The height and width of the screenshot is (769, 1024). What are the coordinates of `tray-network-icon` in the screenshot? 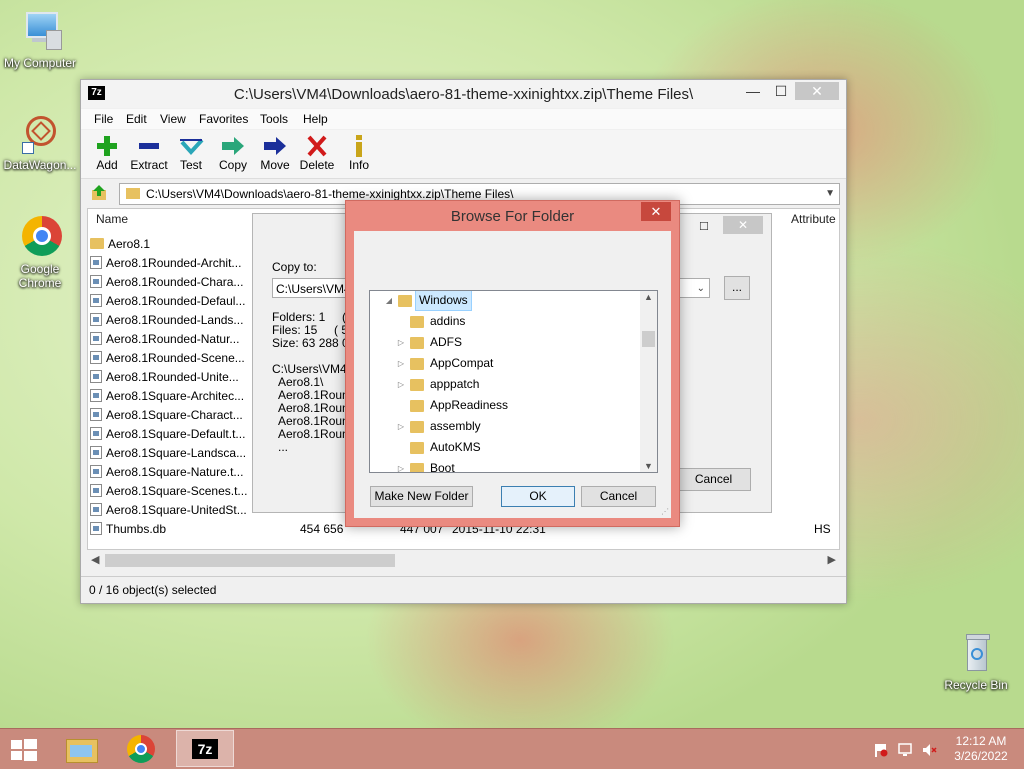 It's located at (906, 750).